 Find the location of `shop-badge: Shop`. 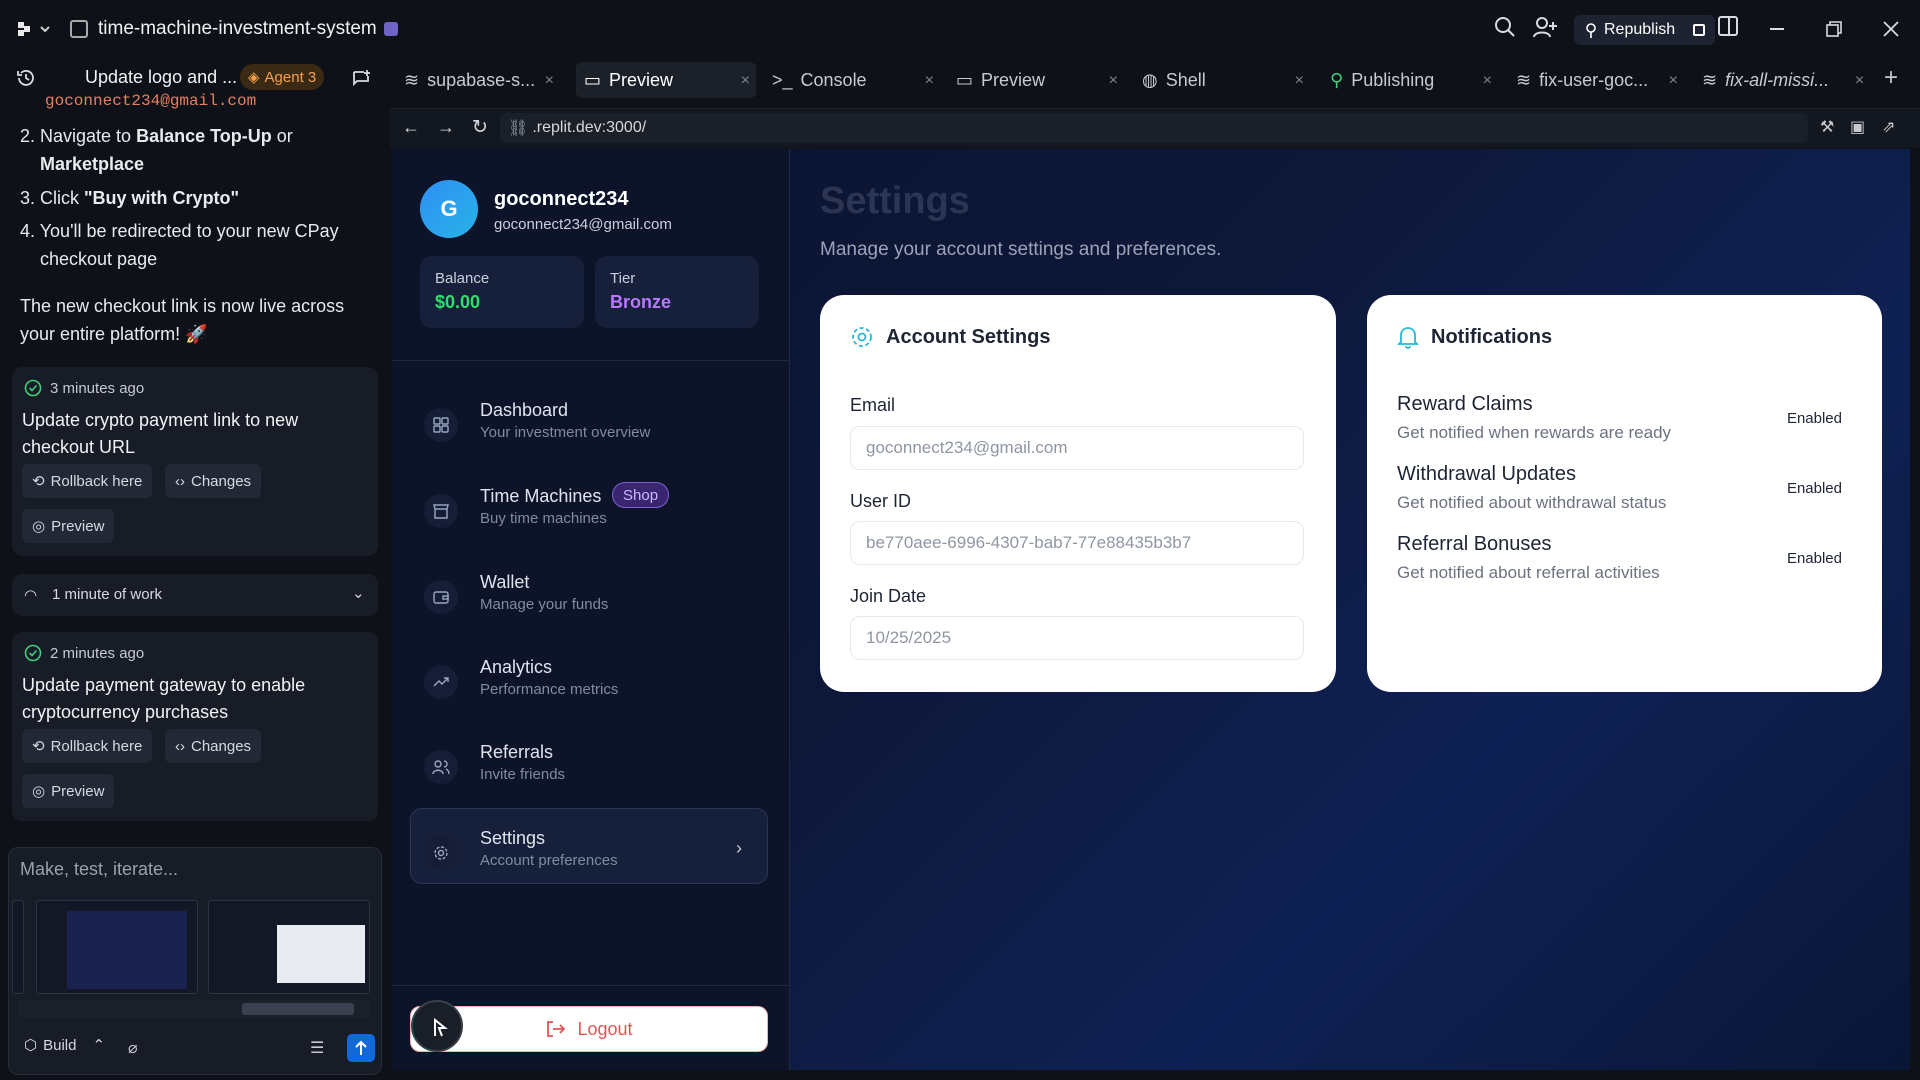

shop-badge: Shop is located at coordinates (641, 495).